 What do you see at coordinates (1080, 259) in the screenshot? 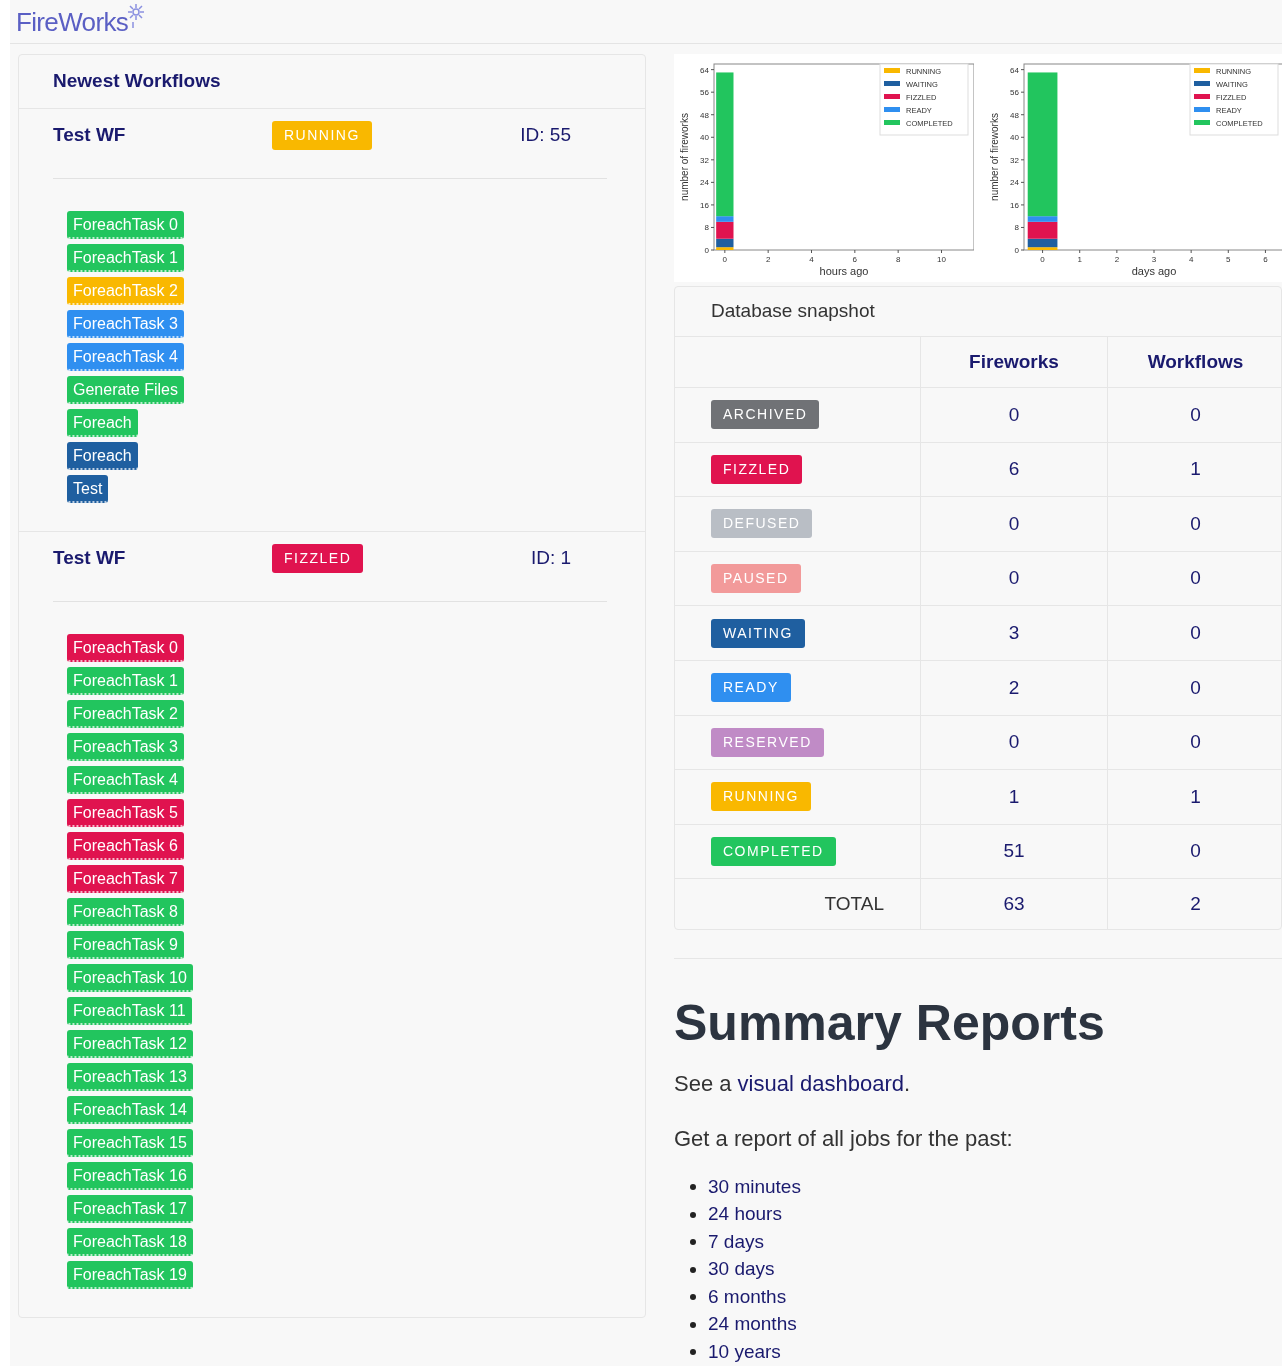
I see `x-tick-label: 1` at bounding box center [1080, 259].